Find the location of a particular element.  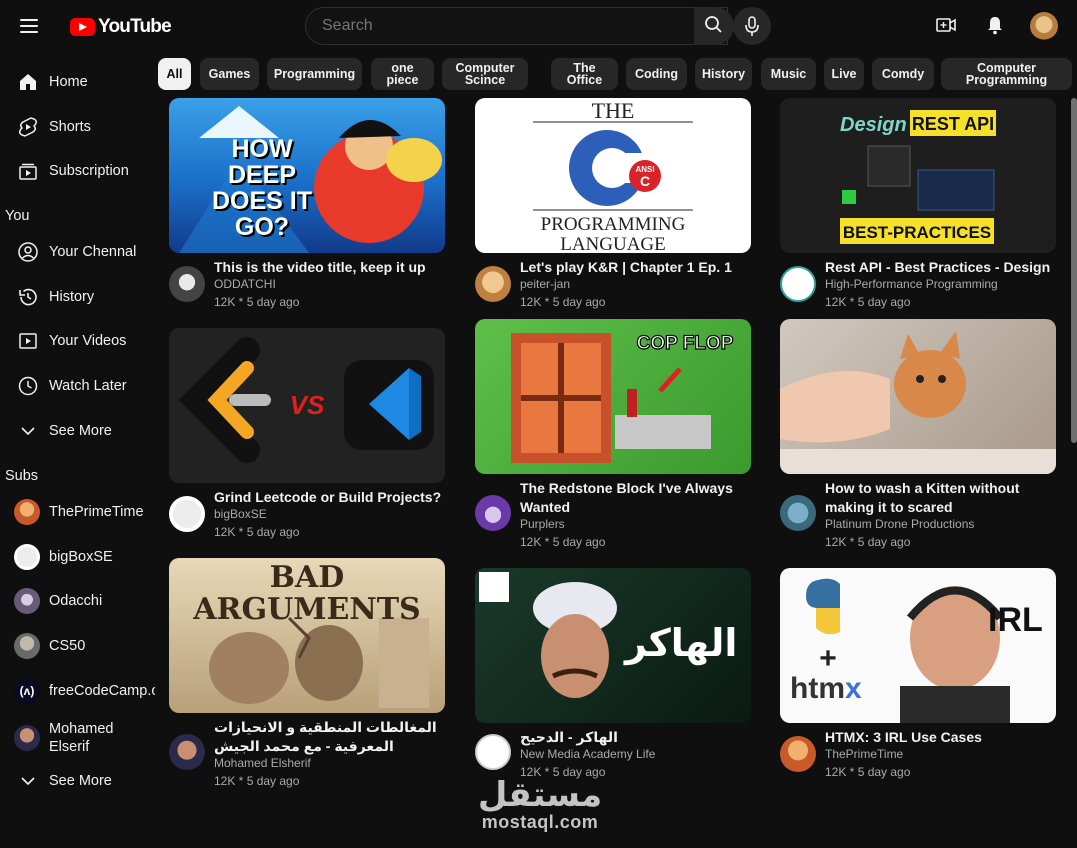

create-video-icon is located at coordinates (946, 25).